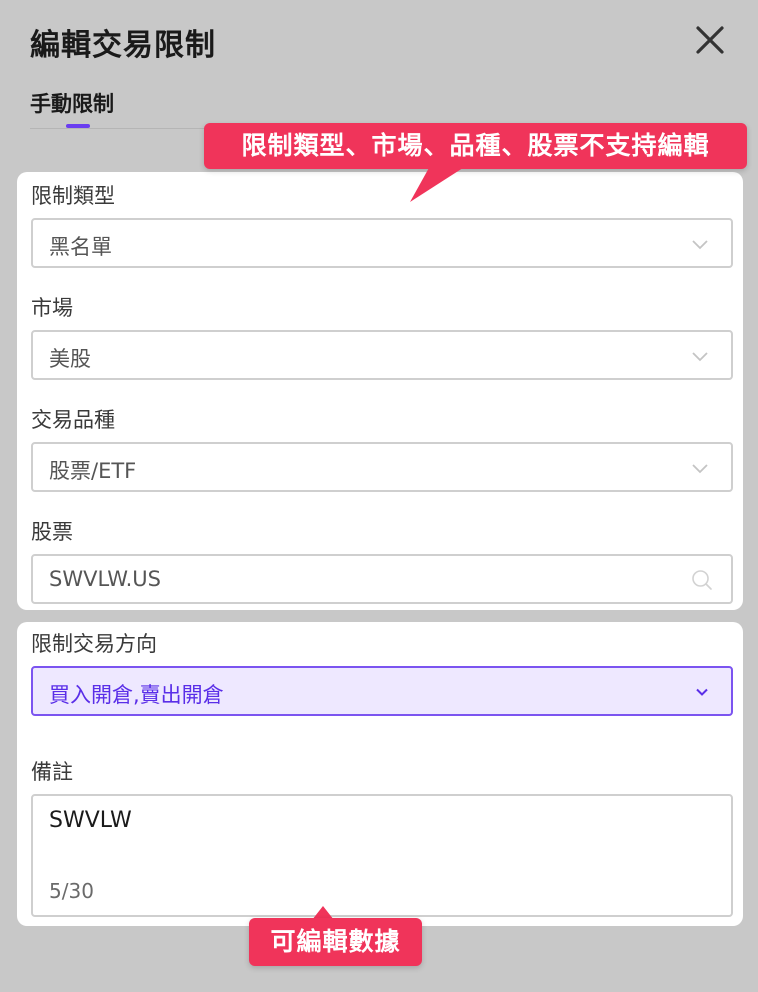 This screenshot has width=758, height=992. I want to click on remark-char-counter: 5/30, so click(71, 891).